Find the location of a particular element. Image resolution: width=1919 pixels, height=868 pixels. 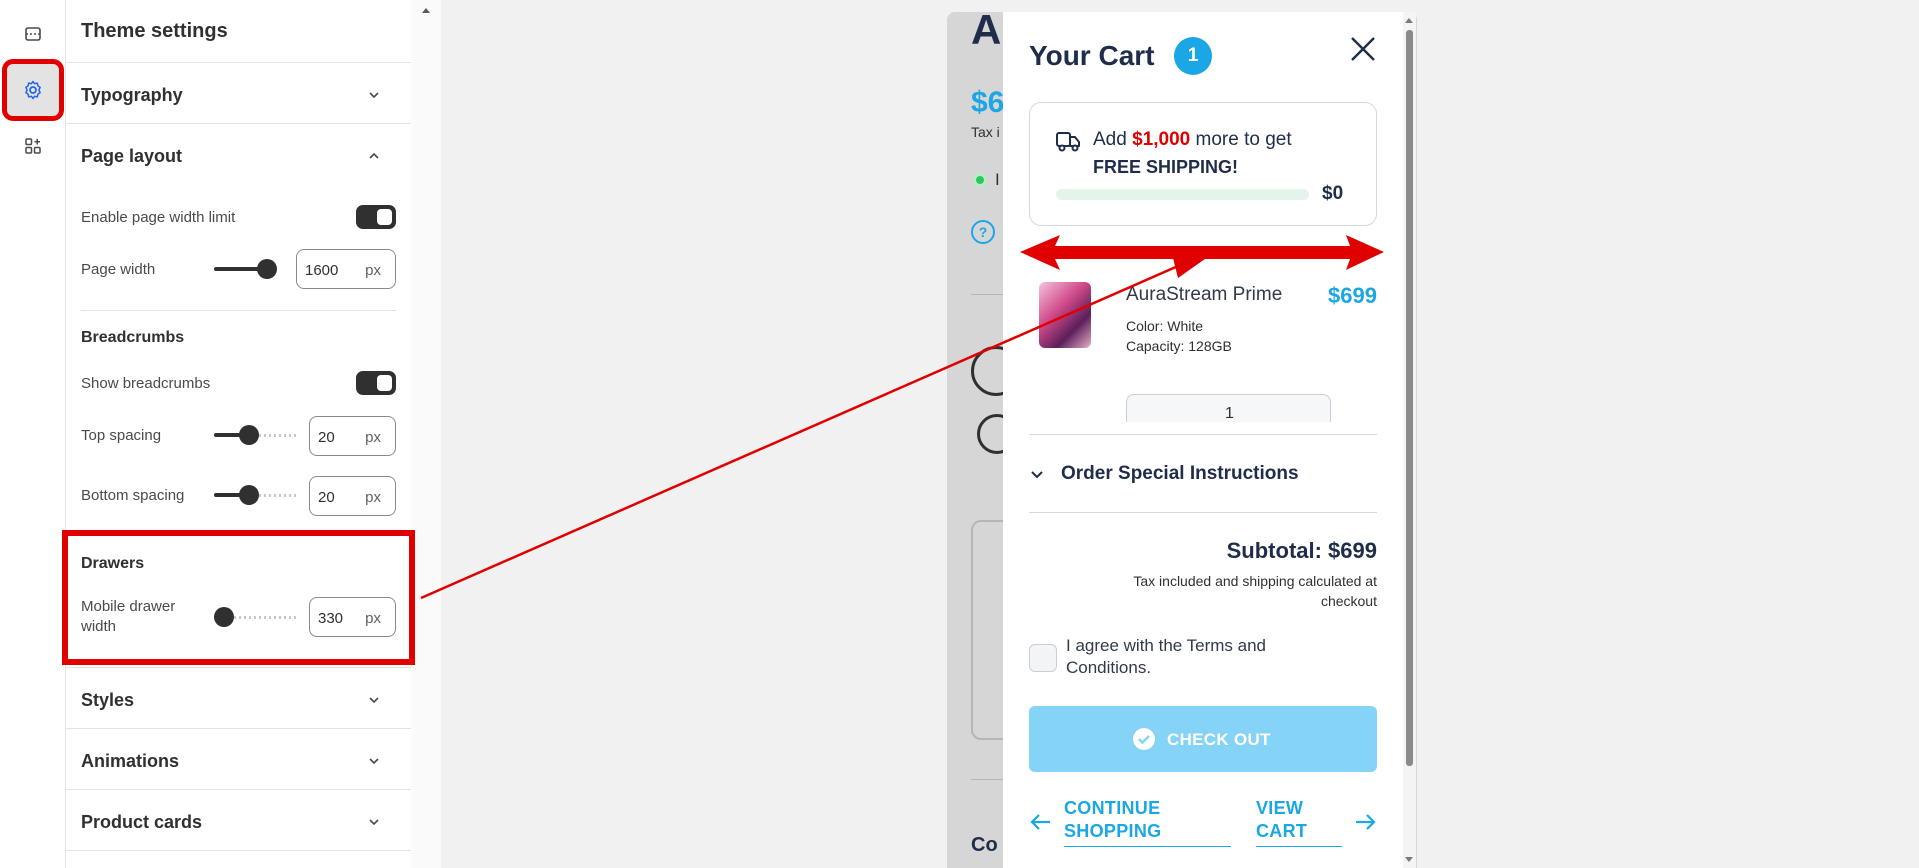

page-width-unit: px is located at coordinates (373, 270).